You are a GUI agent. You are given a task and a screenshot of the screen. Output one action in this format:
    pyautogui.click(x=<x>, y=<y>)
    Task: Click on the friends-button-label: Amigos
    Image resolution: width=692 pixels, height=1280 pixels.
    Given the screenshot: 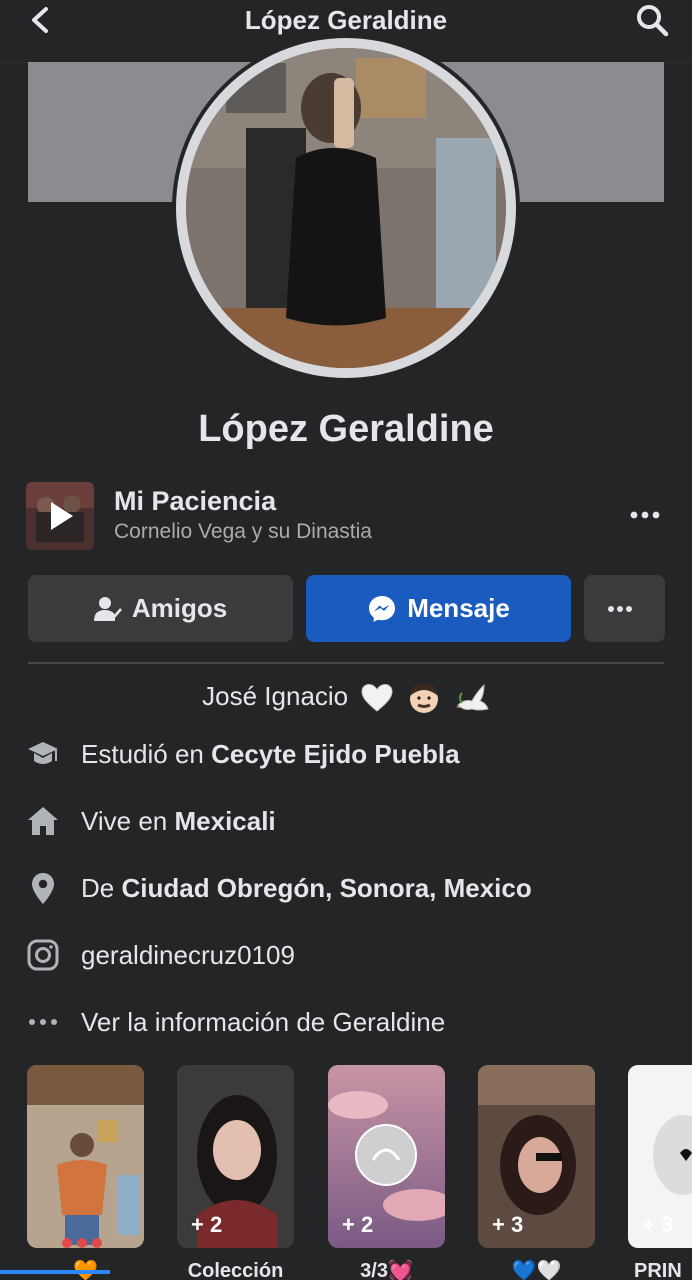 What is the action you would take?
    pyautogui.click(x=179, y=608)
    